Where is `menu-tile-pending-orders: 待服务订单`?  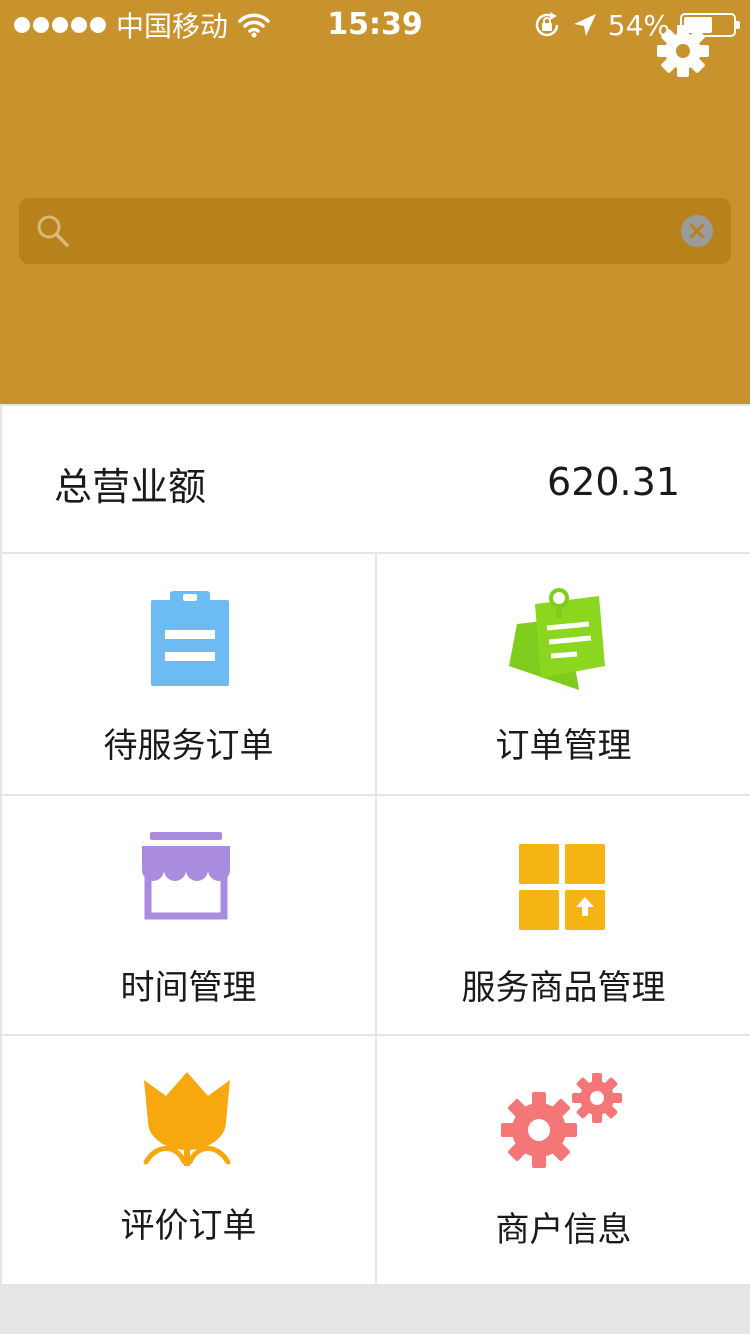 menu-tile-pending-orders: 待服务订单 is located at coordinates (188, 674).